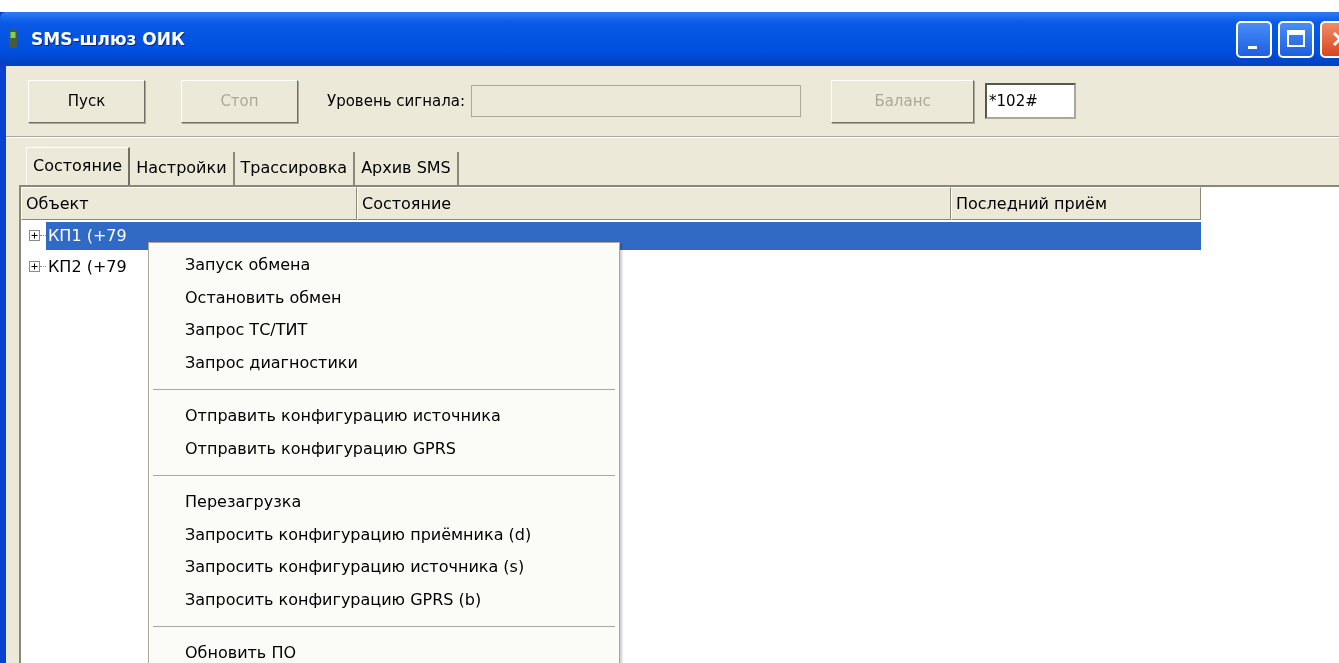  Describe the element at coordinates (384, 362) in the screenshot. I see `menu-item: Запрос диагностики` at that location.